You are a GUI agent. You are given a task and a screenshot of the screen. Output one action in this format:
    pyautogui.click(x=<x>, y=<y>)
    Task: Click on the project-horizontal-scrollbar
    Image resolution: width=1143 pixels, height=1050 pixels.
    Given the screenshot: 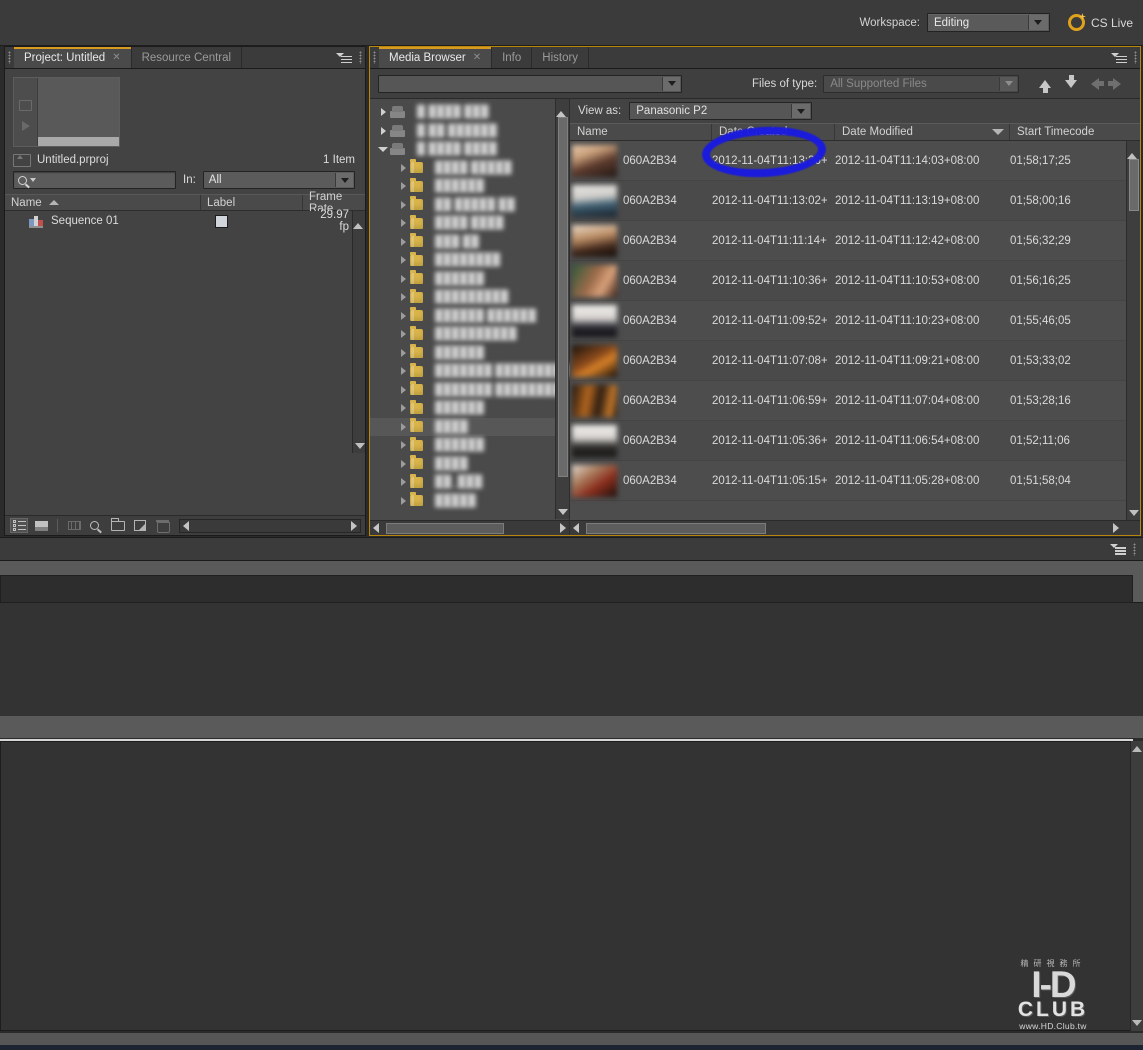 What is the action you would take?
    pyautogui.click(x=397, y=525)
    